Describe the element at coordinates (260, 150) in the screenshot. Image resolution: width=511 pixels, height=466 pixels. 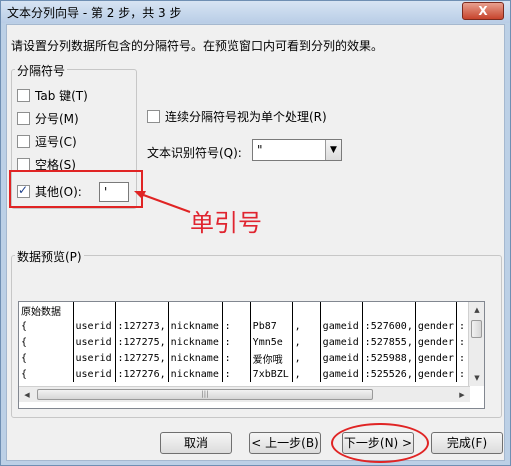
I see `text-qualifier-value: "` at that location.